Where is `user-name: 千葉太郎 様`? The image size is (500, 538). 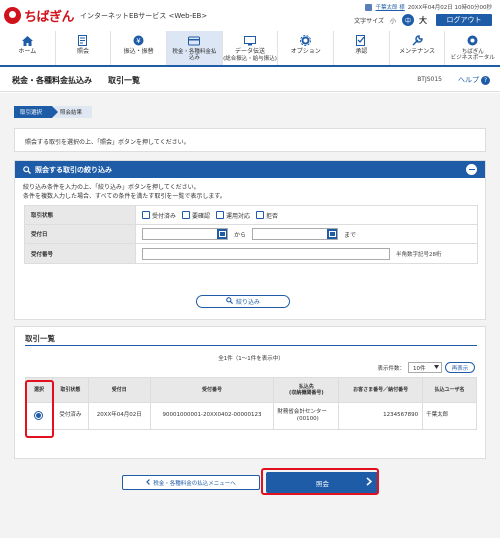 user-name: 千葉太郎 様 is located at coordinates (389, 7).